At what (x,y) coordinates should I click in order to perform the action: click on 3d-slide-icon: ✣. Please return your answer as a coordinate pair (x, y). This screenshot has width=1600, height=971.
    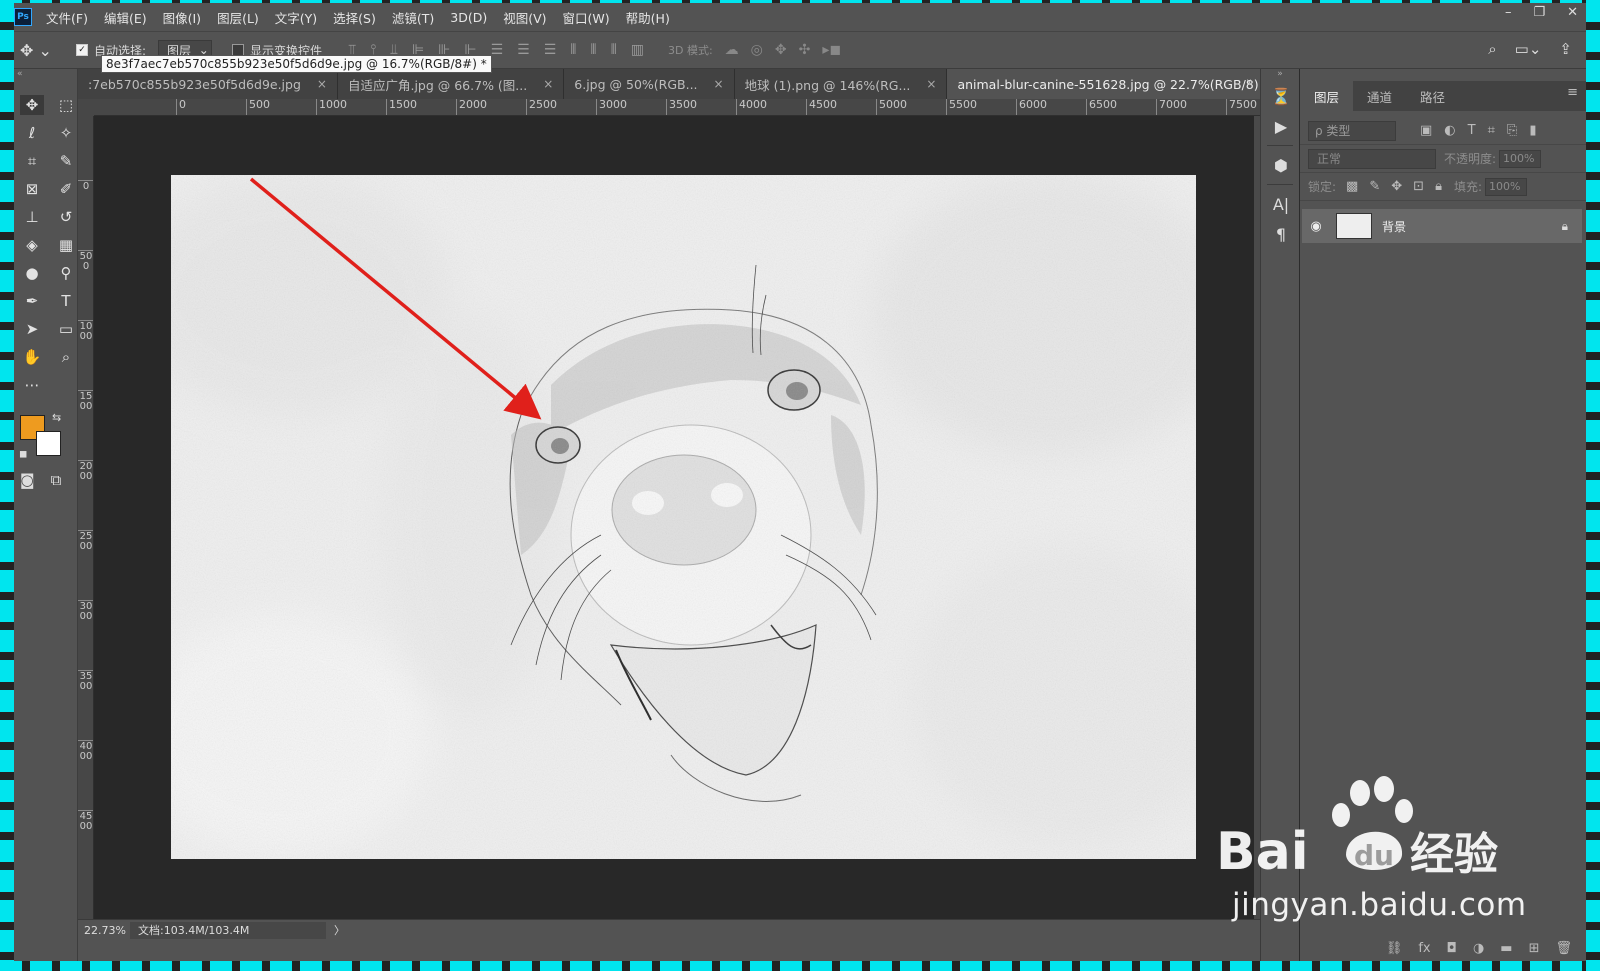
    Looking at the image, I should click on (805, 50).